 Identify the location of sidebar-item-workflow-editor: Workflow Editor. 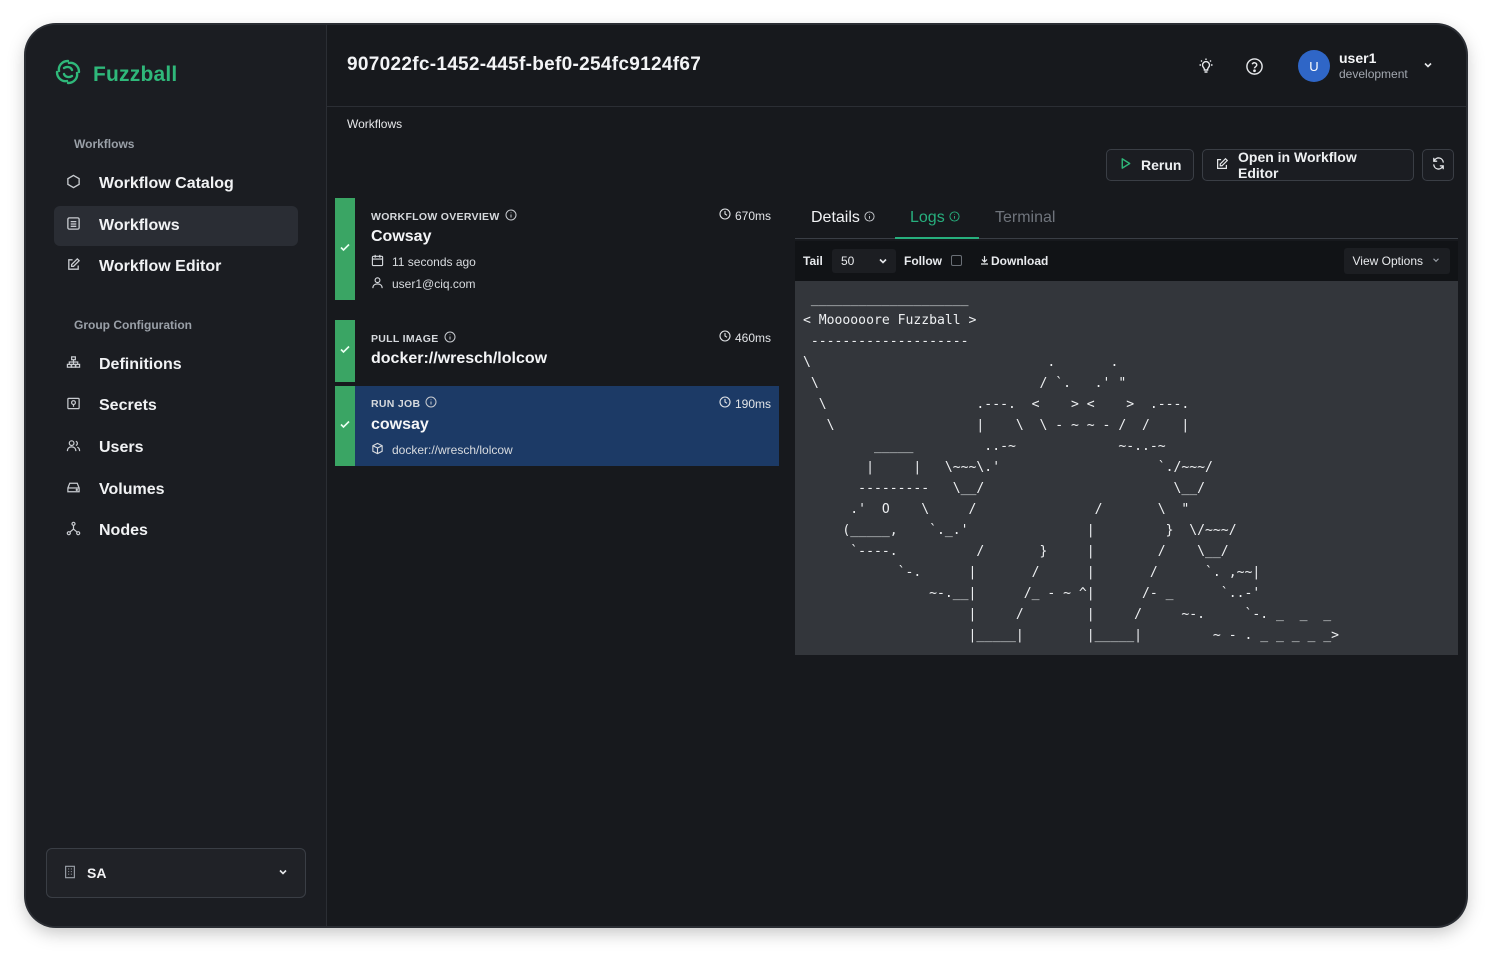
(176, 267).